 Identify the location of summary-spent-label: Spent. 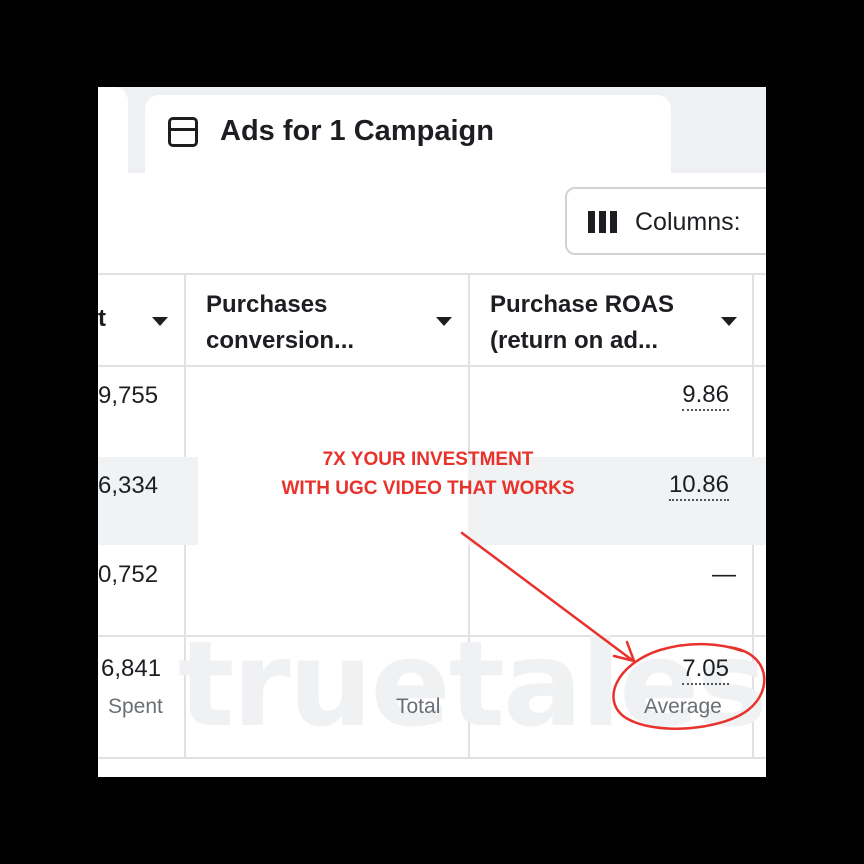
(135, 706).